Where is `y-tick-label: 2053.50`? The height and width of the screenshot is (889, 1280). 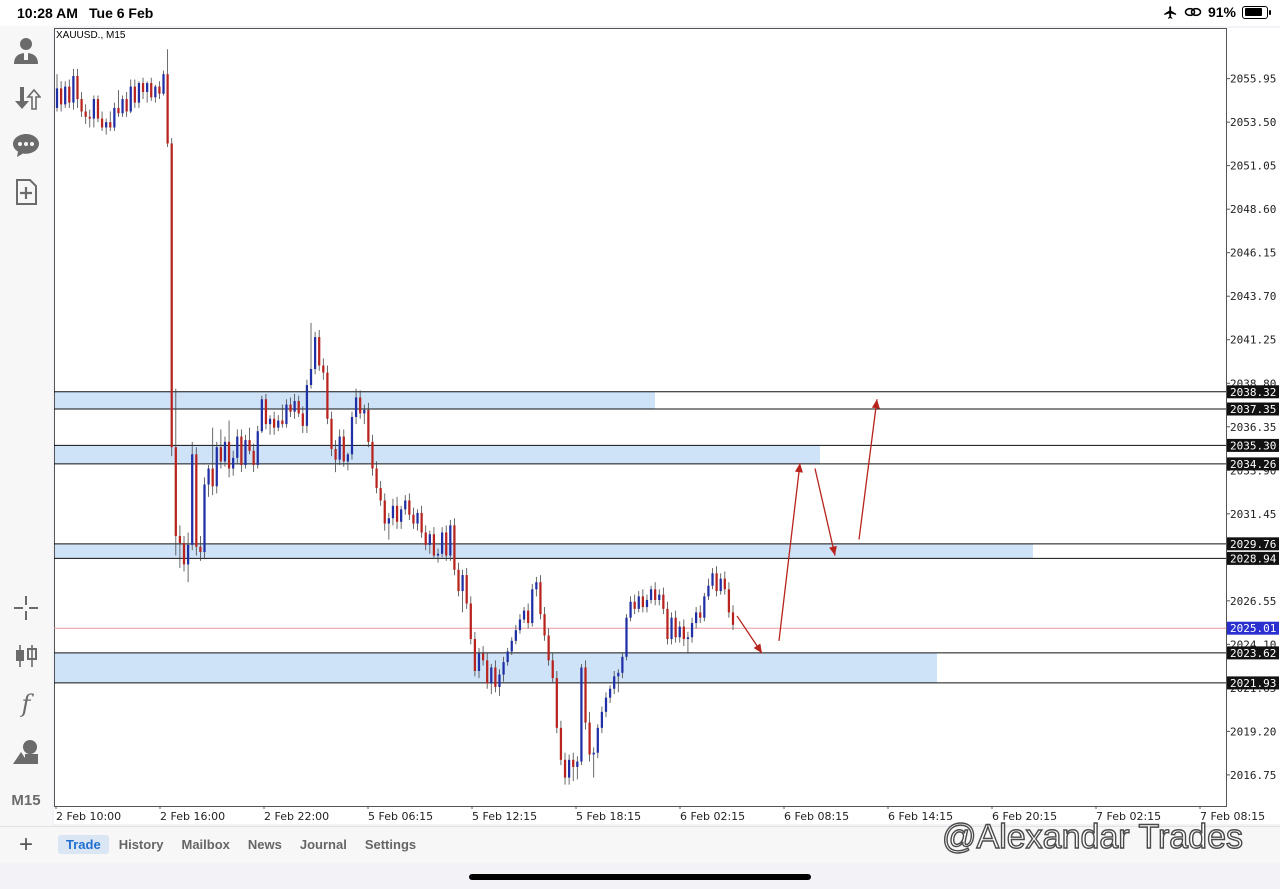 y-tick-label: 2053.50 is located at coordinates (1253, 122).